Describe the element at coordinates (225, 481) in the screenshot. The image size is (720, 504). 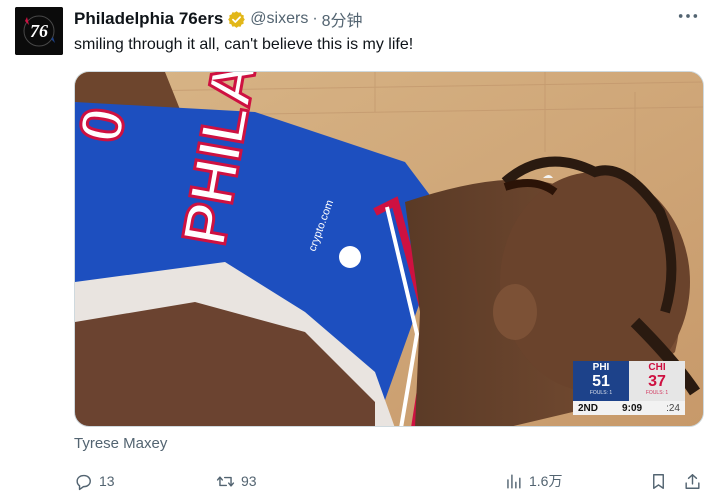
I see `repost-icon` at that location.